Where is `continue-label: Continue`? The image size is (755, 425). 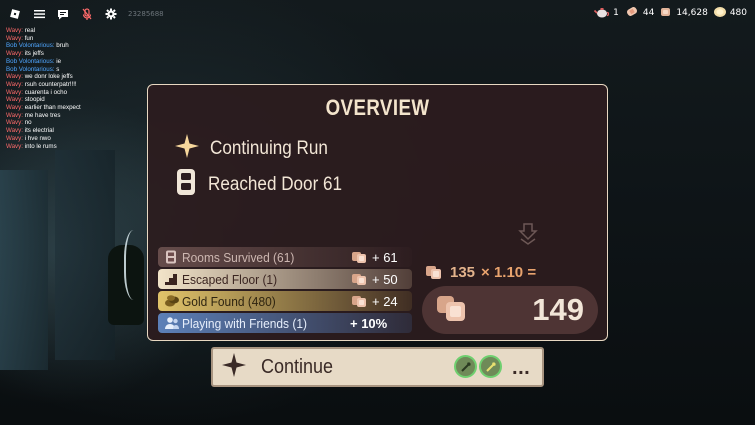
continue-label: Continue is located at coordinates (297, 366).